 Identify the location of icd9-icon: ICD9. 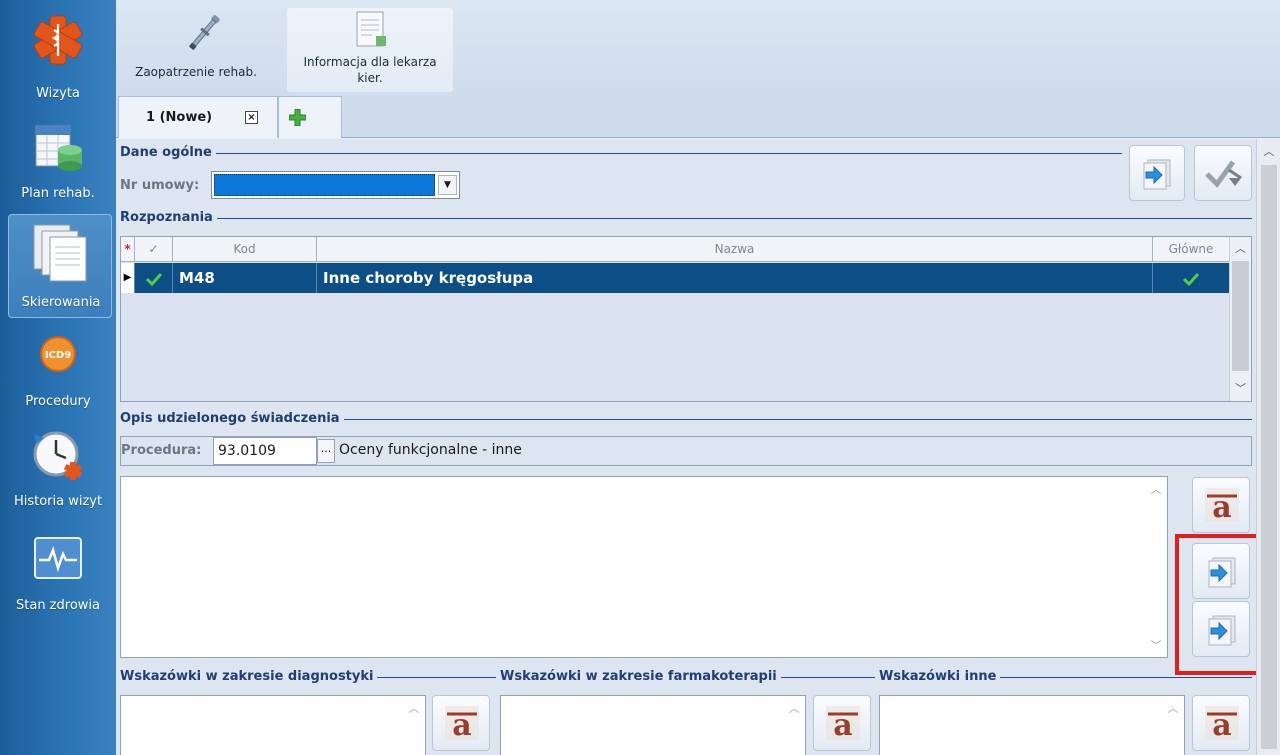
(58, 354).